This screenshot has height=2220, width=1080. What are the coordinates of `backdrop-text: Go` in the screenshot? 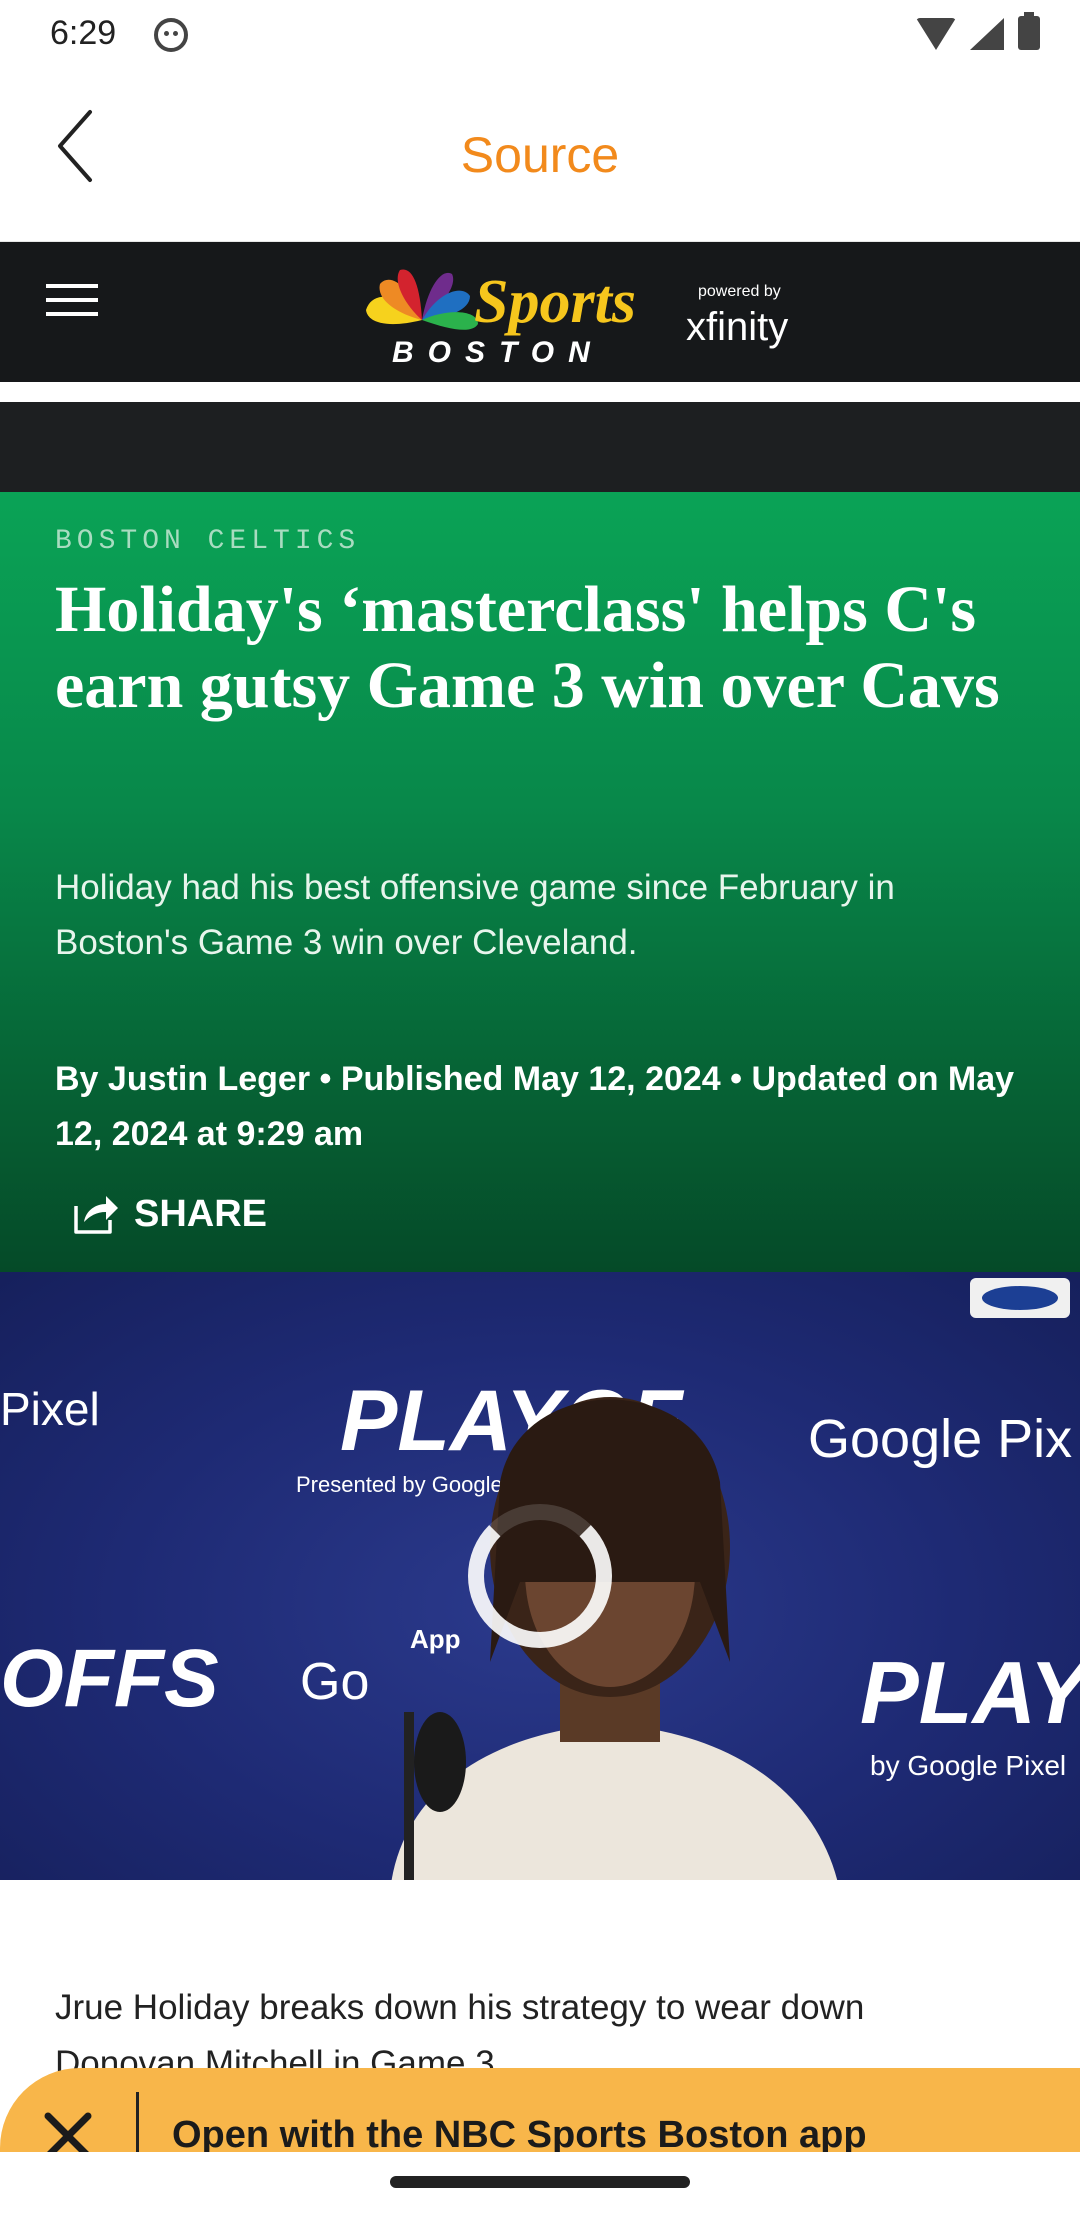 It's located at (335, 1682).